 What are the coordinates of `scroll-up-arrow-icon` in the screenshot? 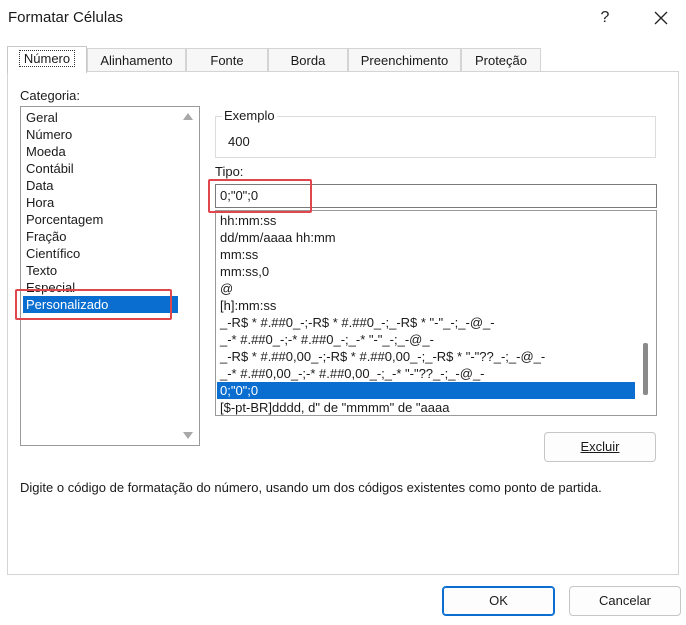 It's located at (188, 116).